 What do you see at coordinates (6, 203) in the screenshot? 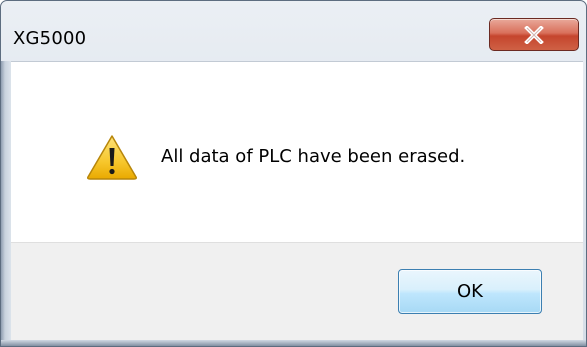
I see `window-frame-left` at bounding box center [6, 203].